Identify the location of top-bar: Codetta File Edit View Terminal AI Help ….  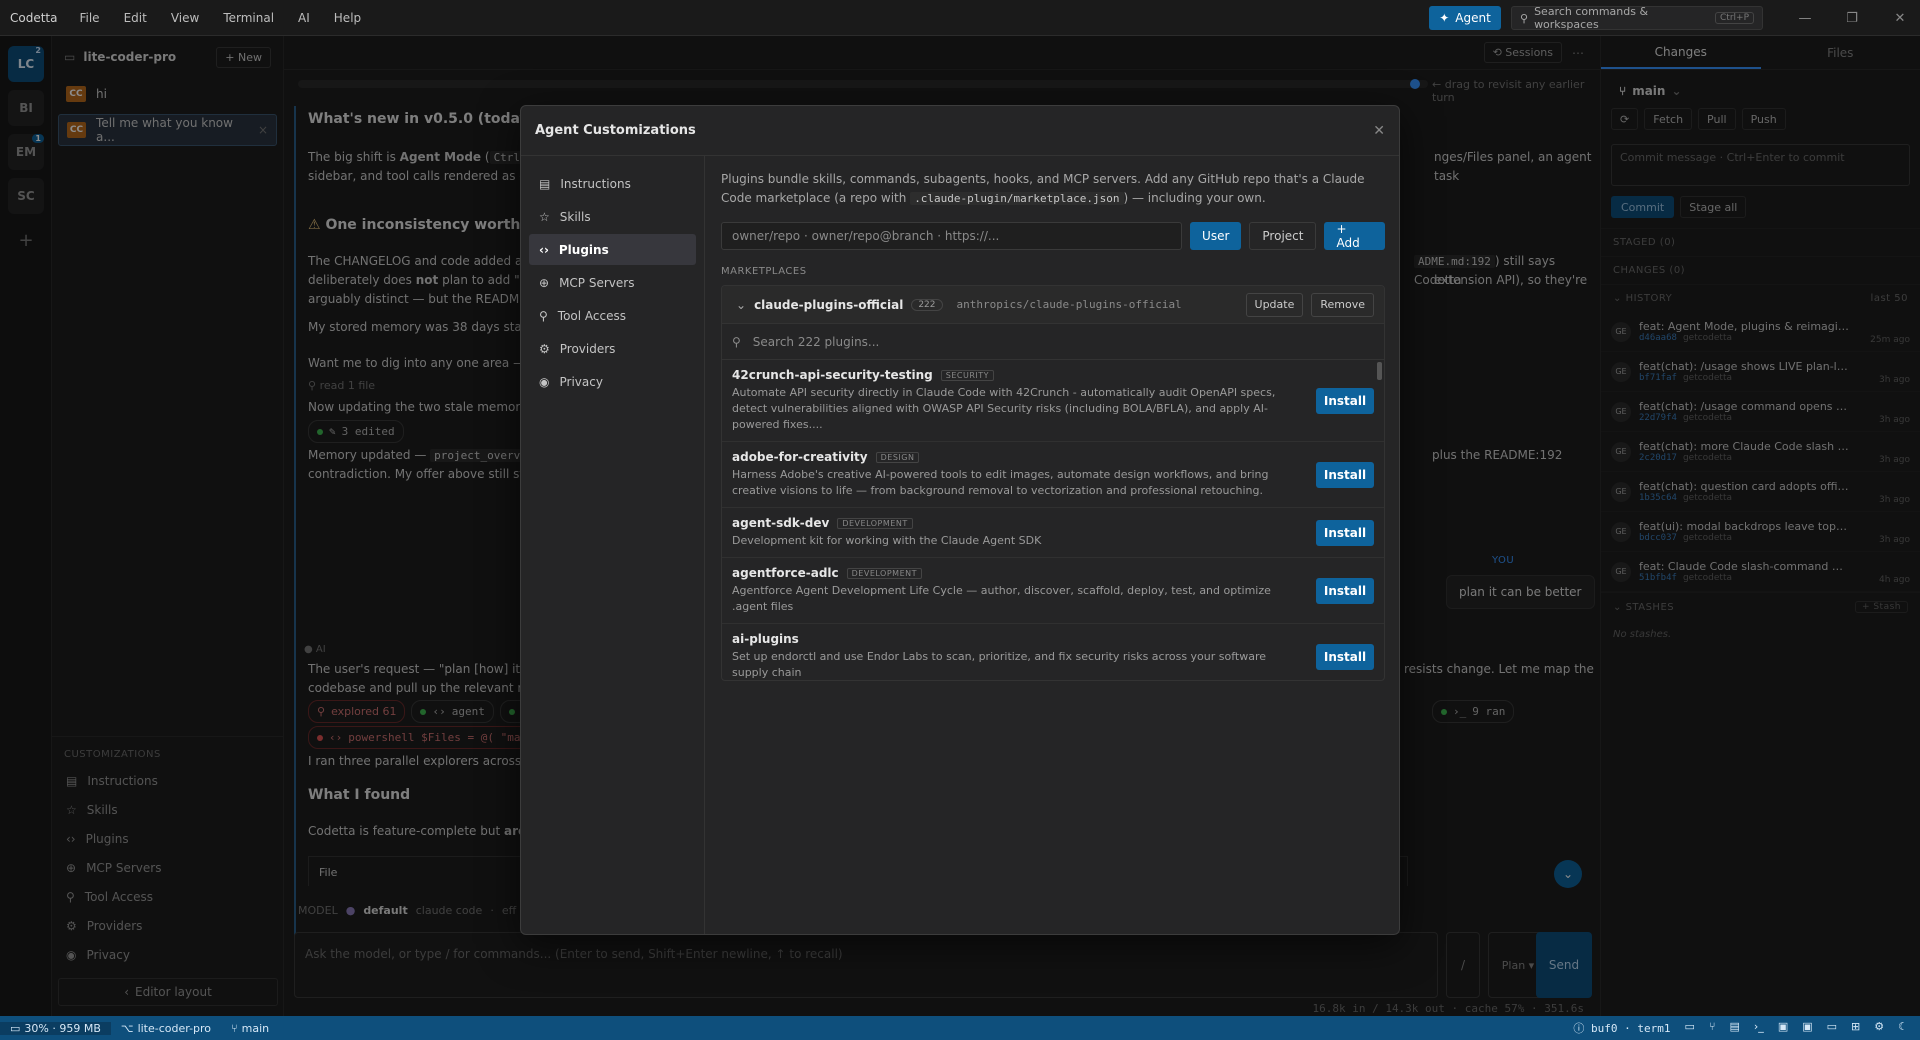
(960, 18).